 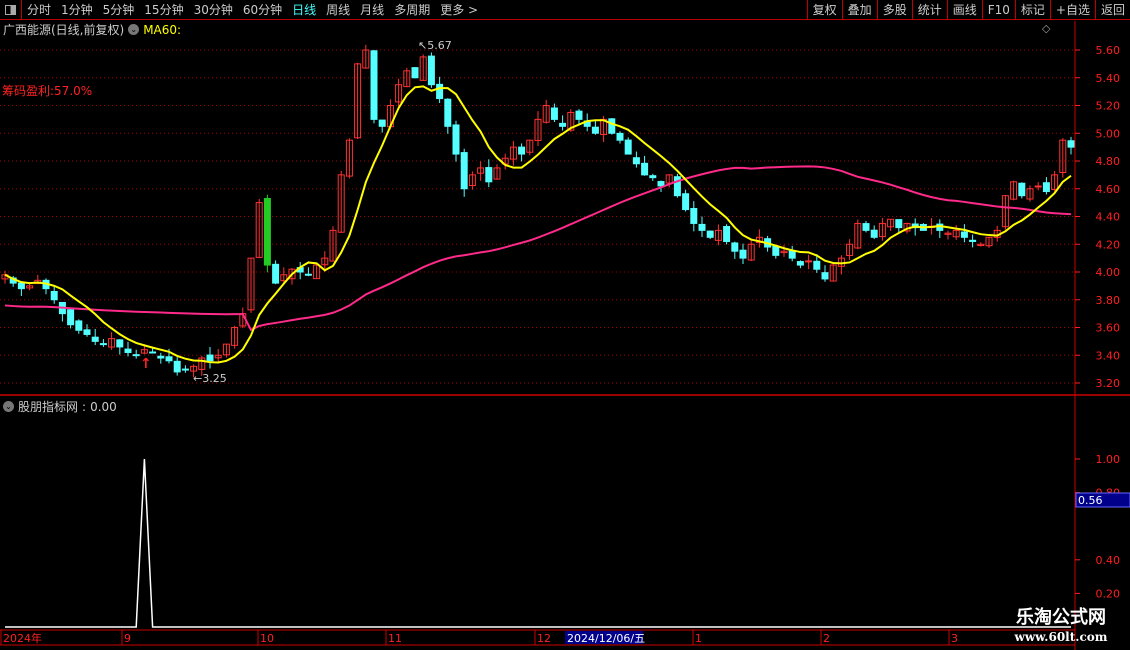 What do you see at coordinates (544, 638) in the screenshot?
I see `date-label: 12` at bounding box center [544, 638].